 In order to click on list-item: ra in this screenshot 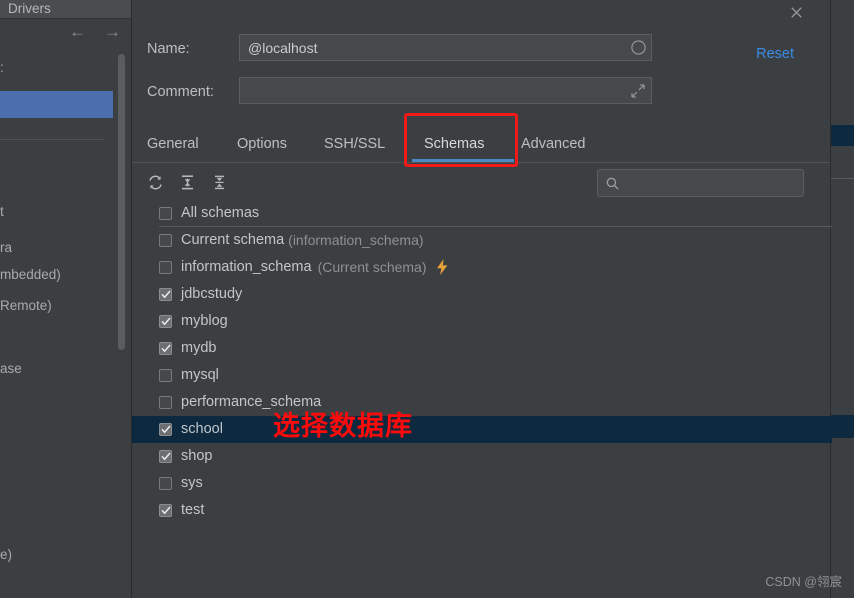, I will do `click(6, 247)`.